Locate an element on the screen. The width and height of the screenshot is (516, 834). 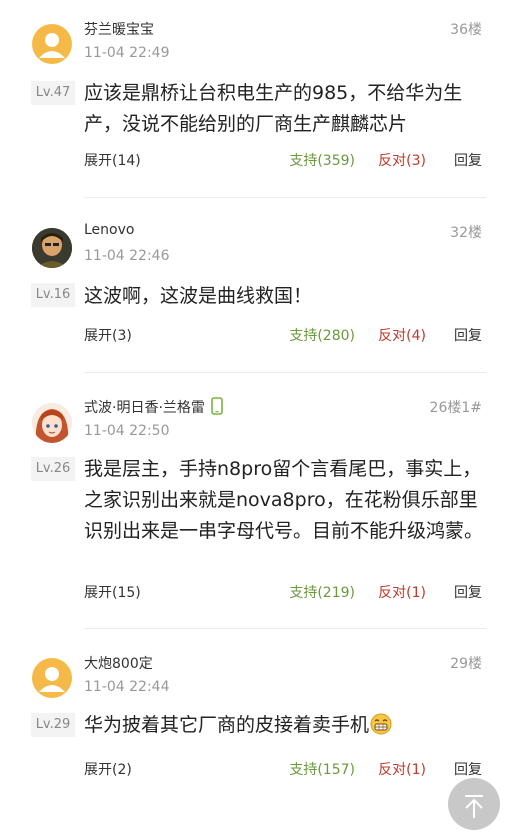
username-row: 式波·明日香·兰格雷 is located at coordinates (153, 408).